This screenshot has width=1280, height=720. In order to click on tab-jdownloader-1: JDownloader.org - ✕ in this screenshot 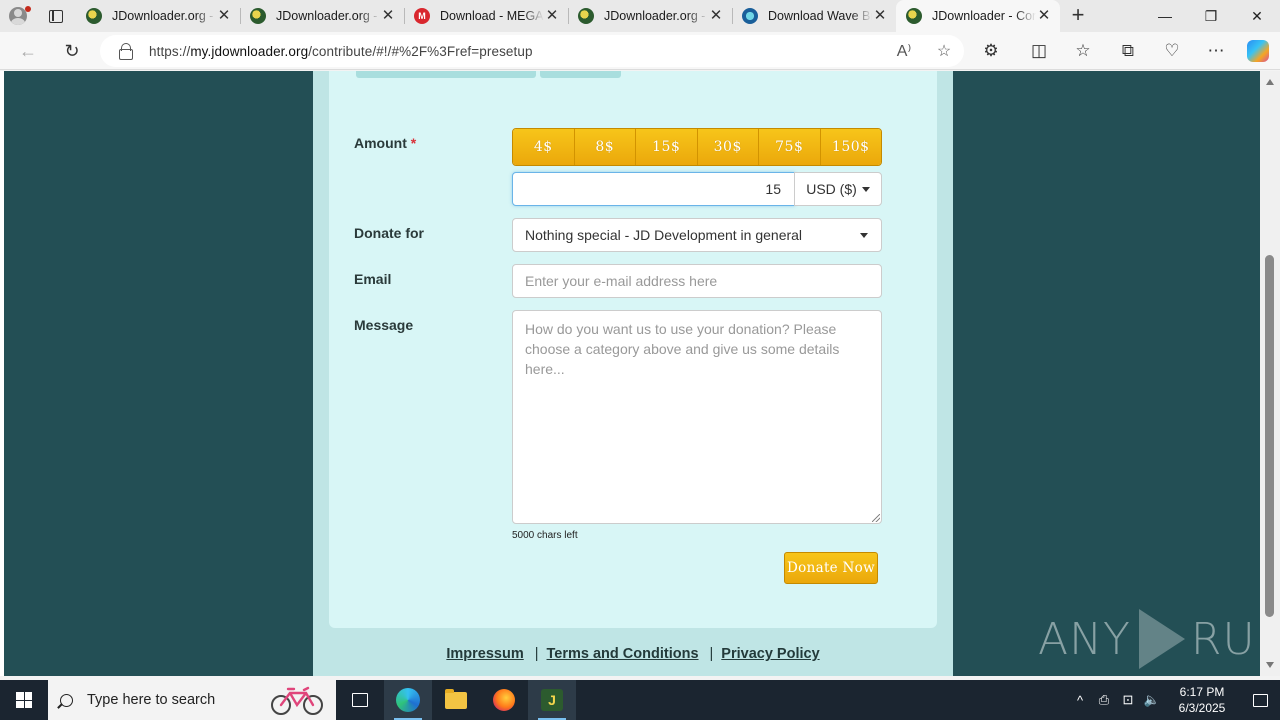, I will do `click(158, 16)`.